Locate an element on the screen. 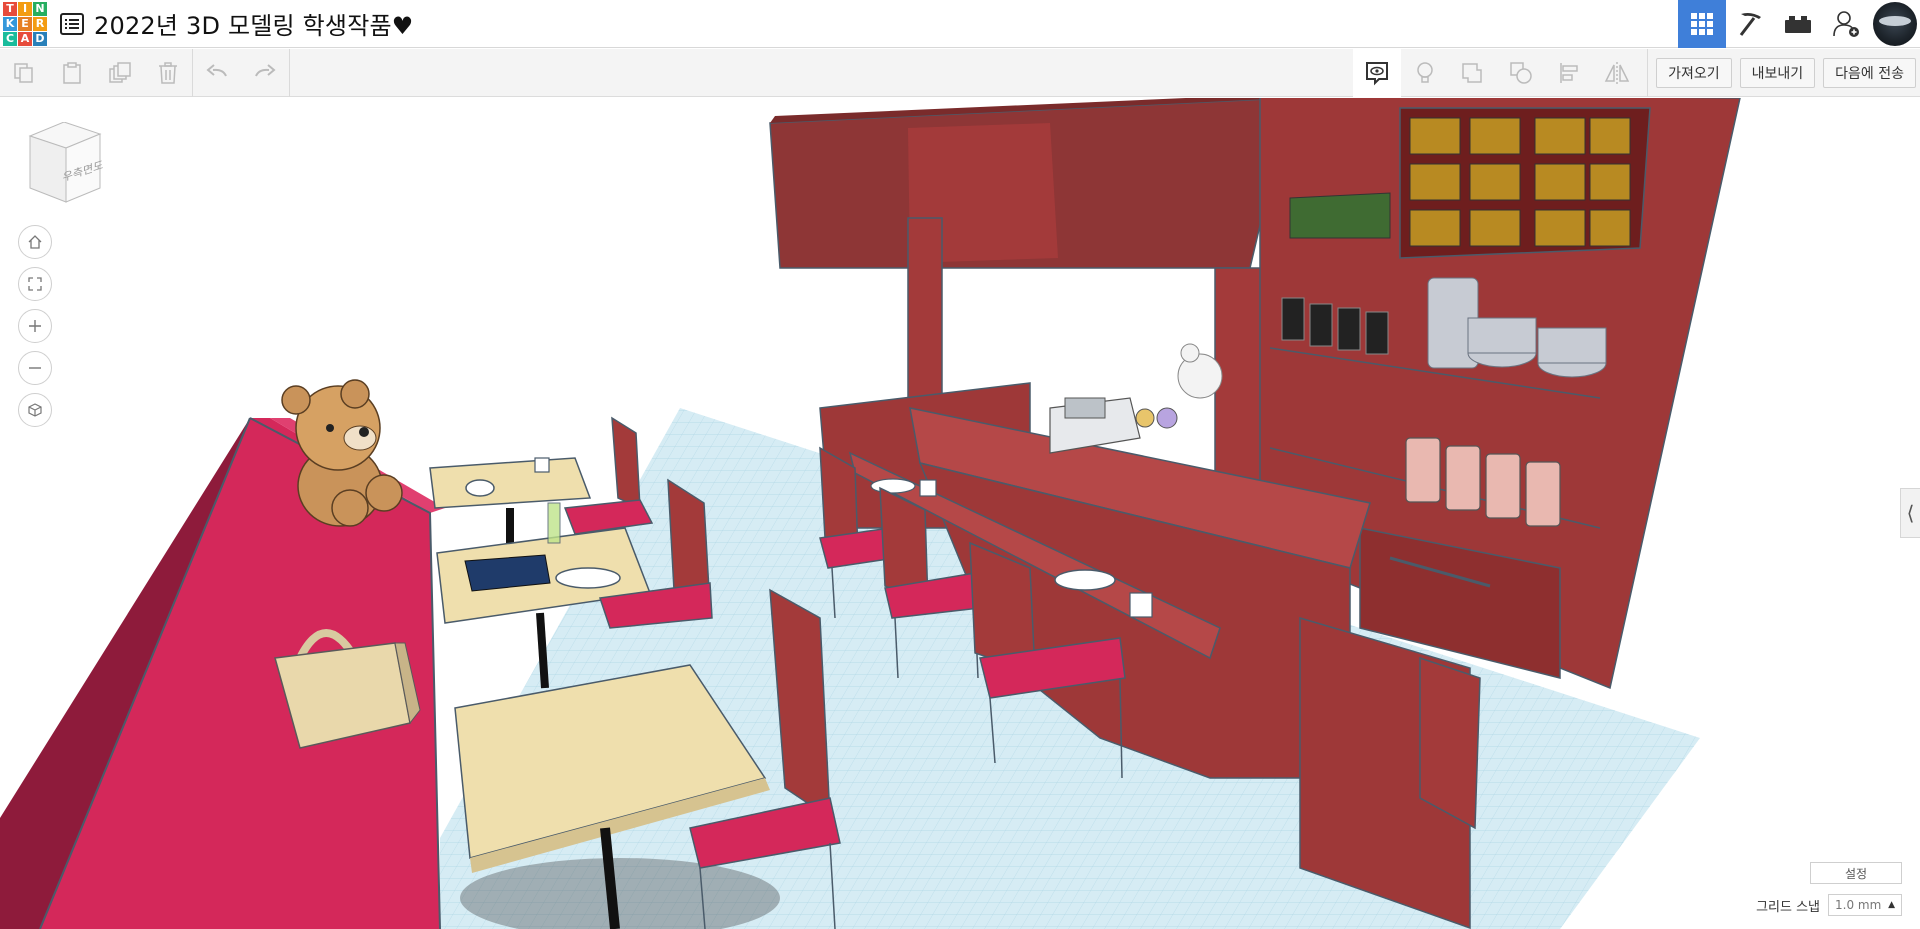 The image size is (1920, 929). chevron-left-icon: ⟨ is located at coordinates (1910, 513).